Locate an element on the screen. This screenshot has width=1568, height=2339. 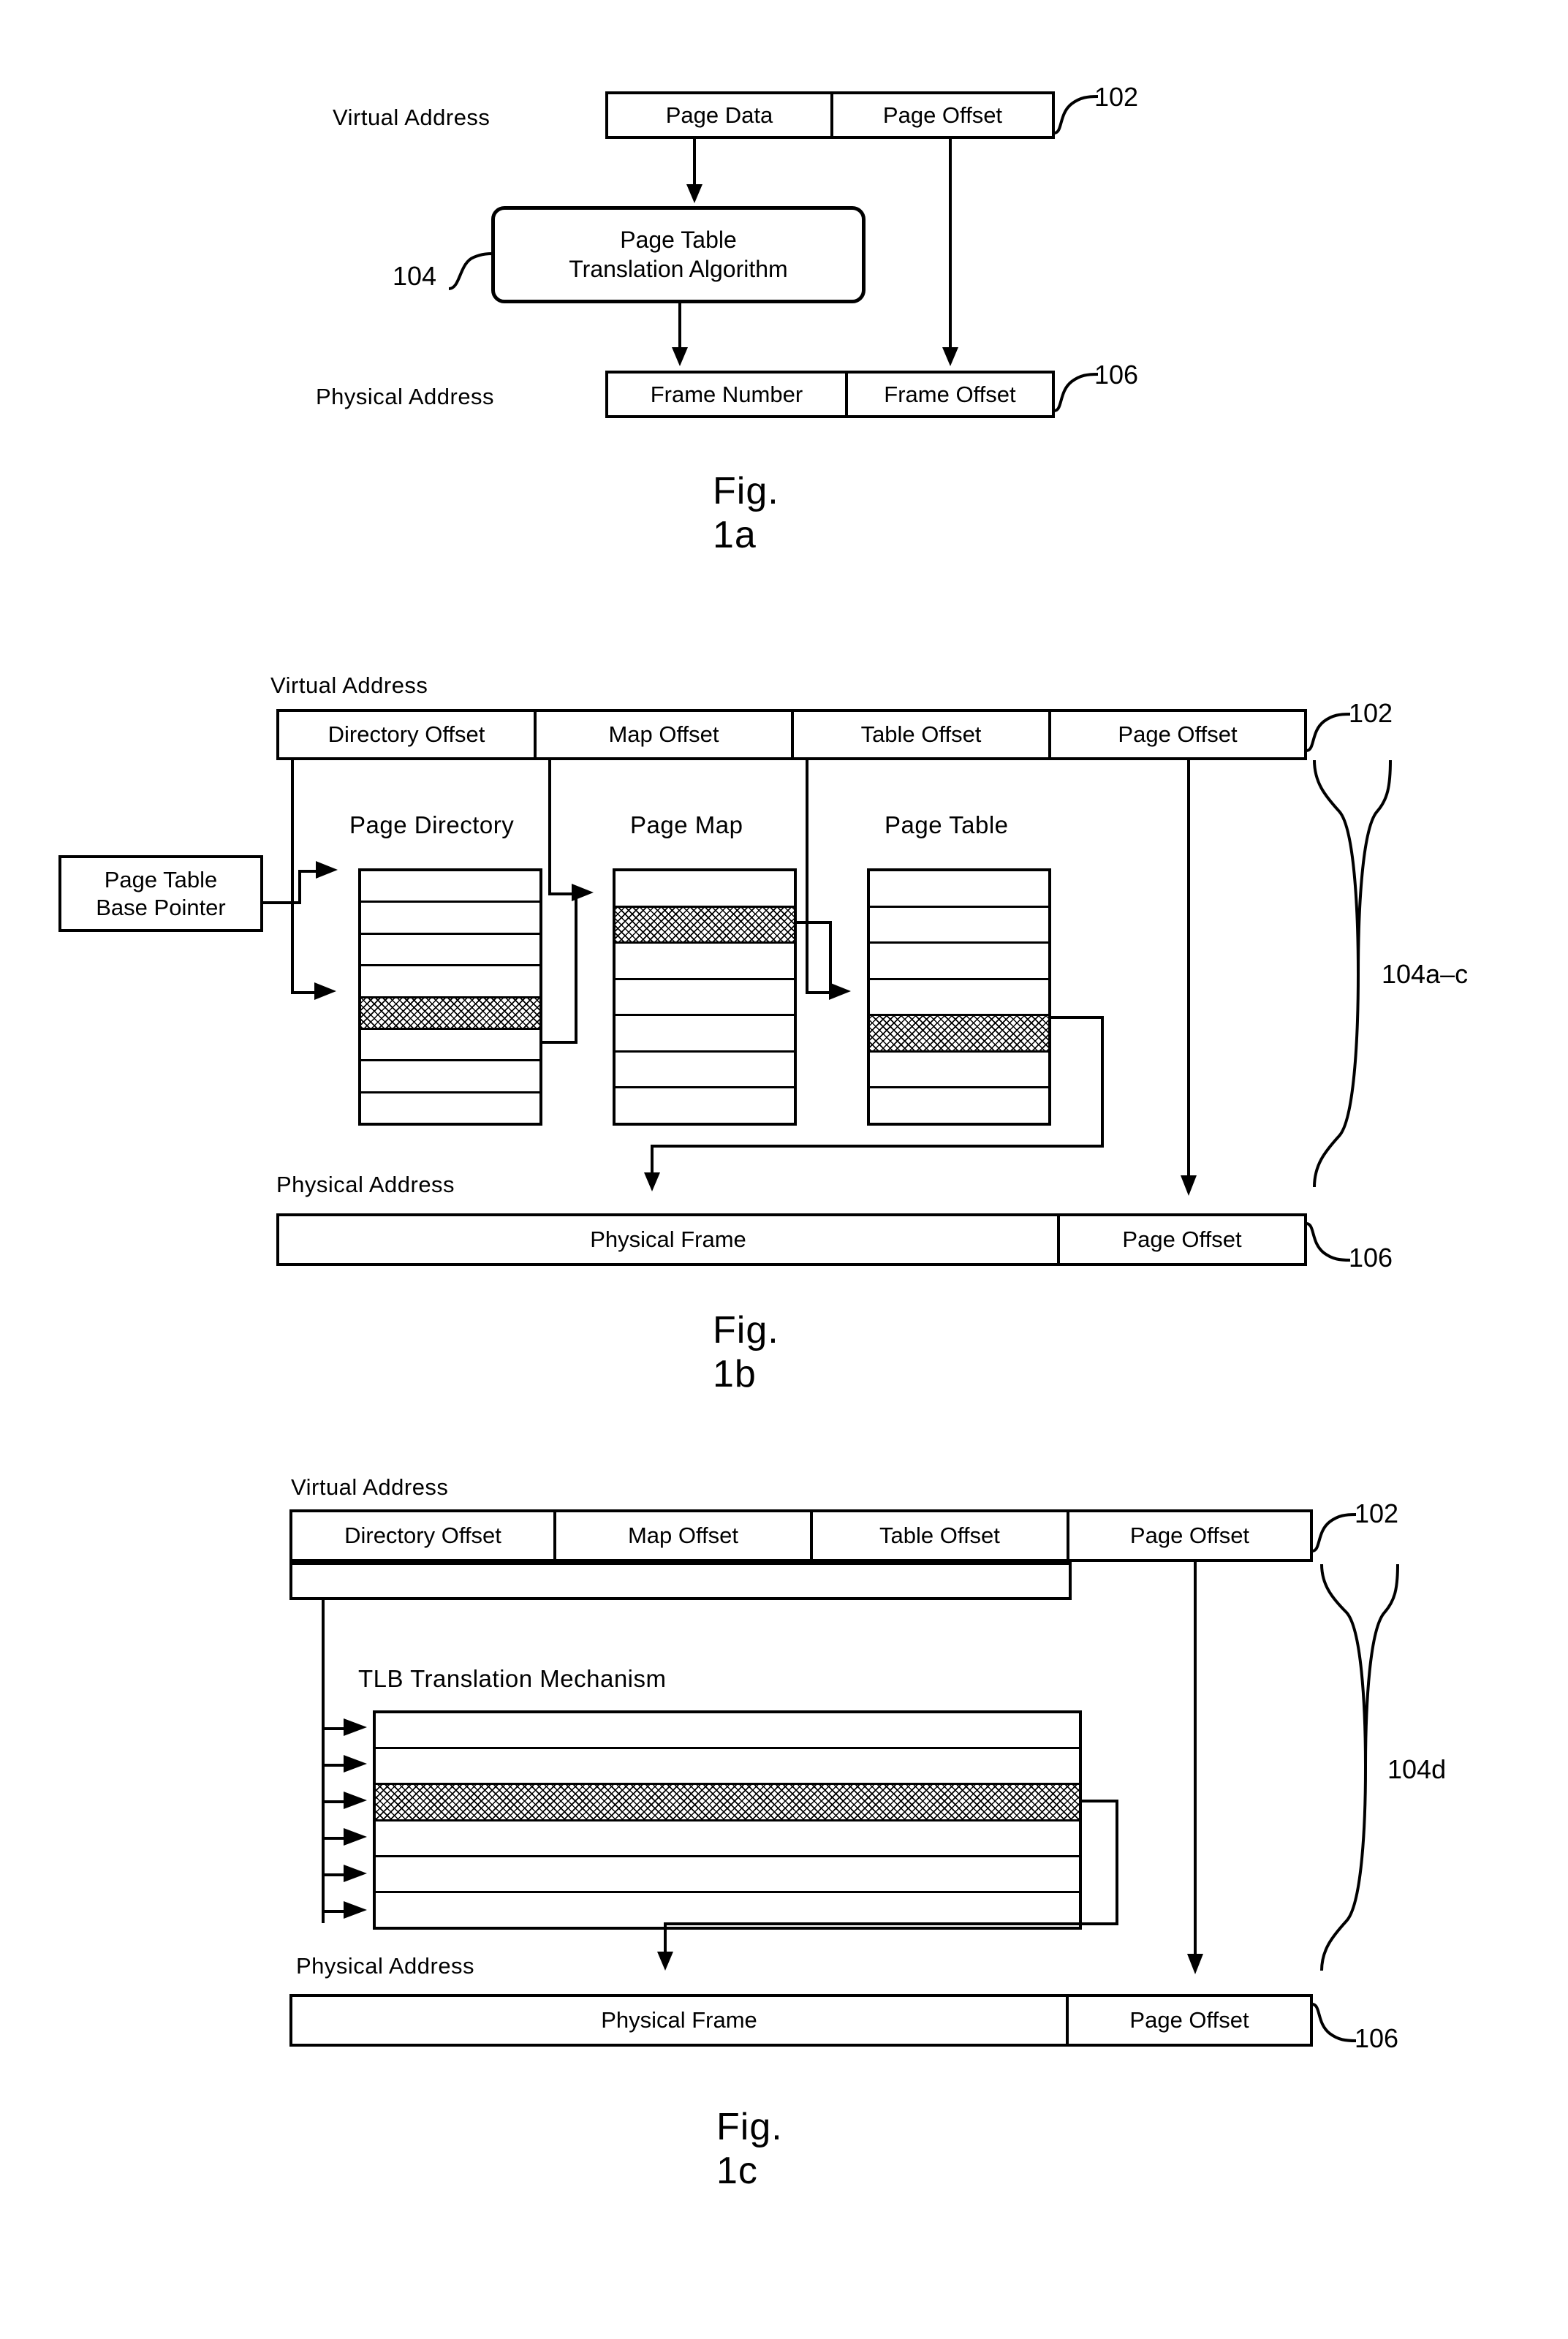
fig1b-page-directory-table is located at coordinates (450, 997).